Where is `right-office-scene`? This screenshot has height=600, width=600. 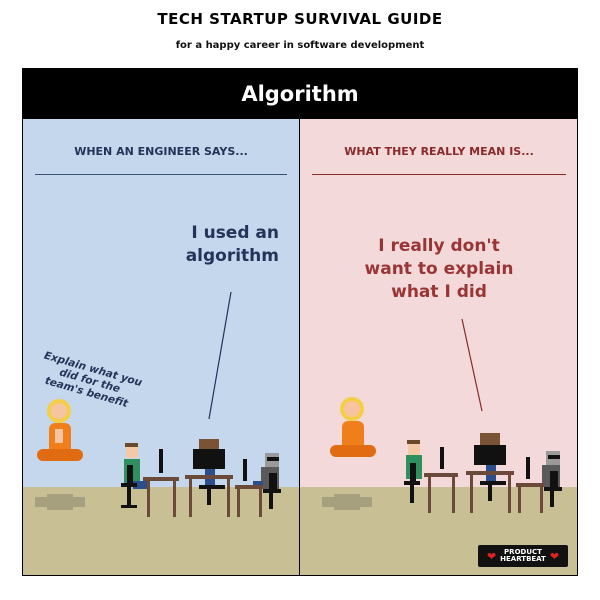 right-office-scene is located at coordinates (442, 415).